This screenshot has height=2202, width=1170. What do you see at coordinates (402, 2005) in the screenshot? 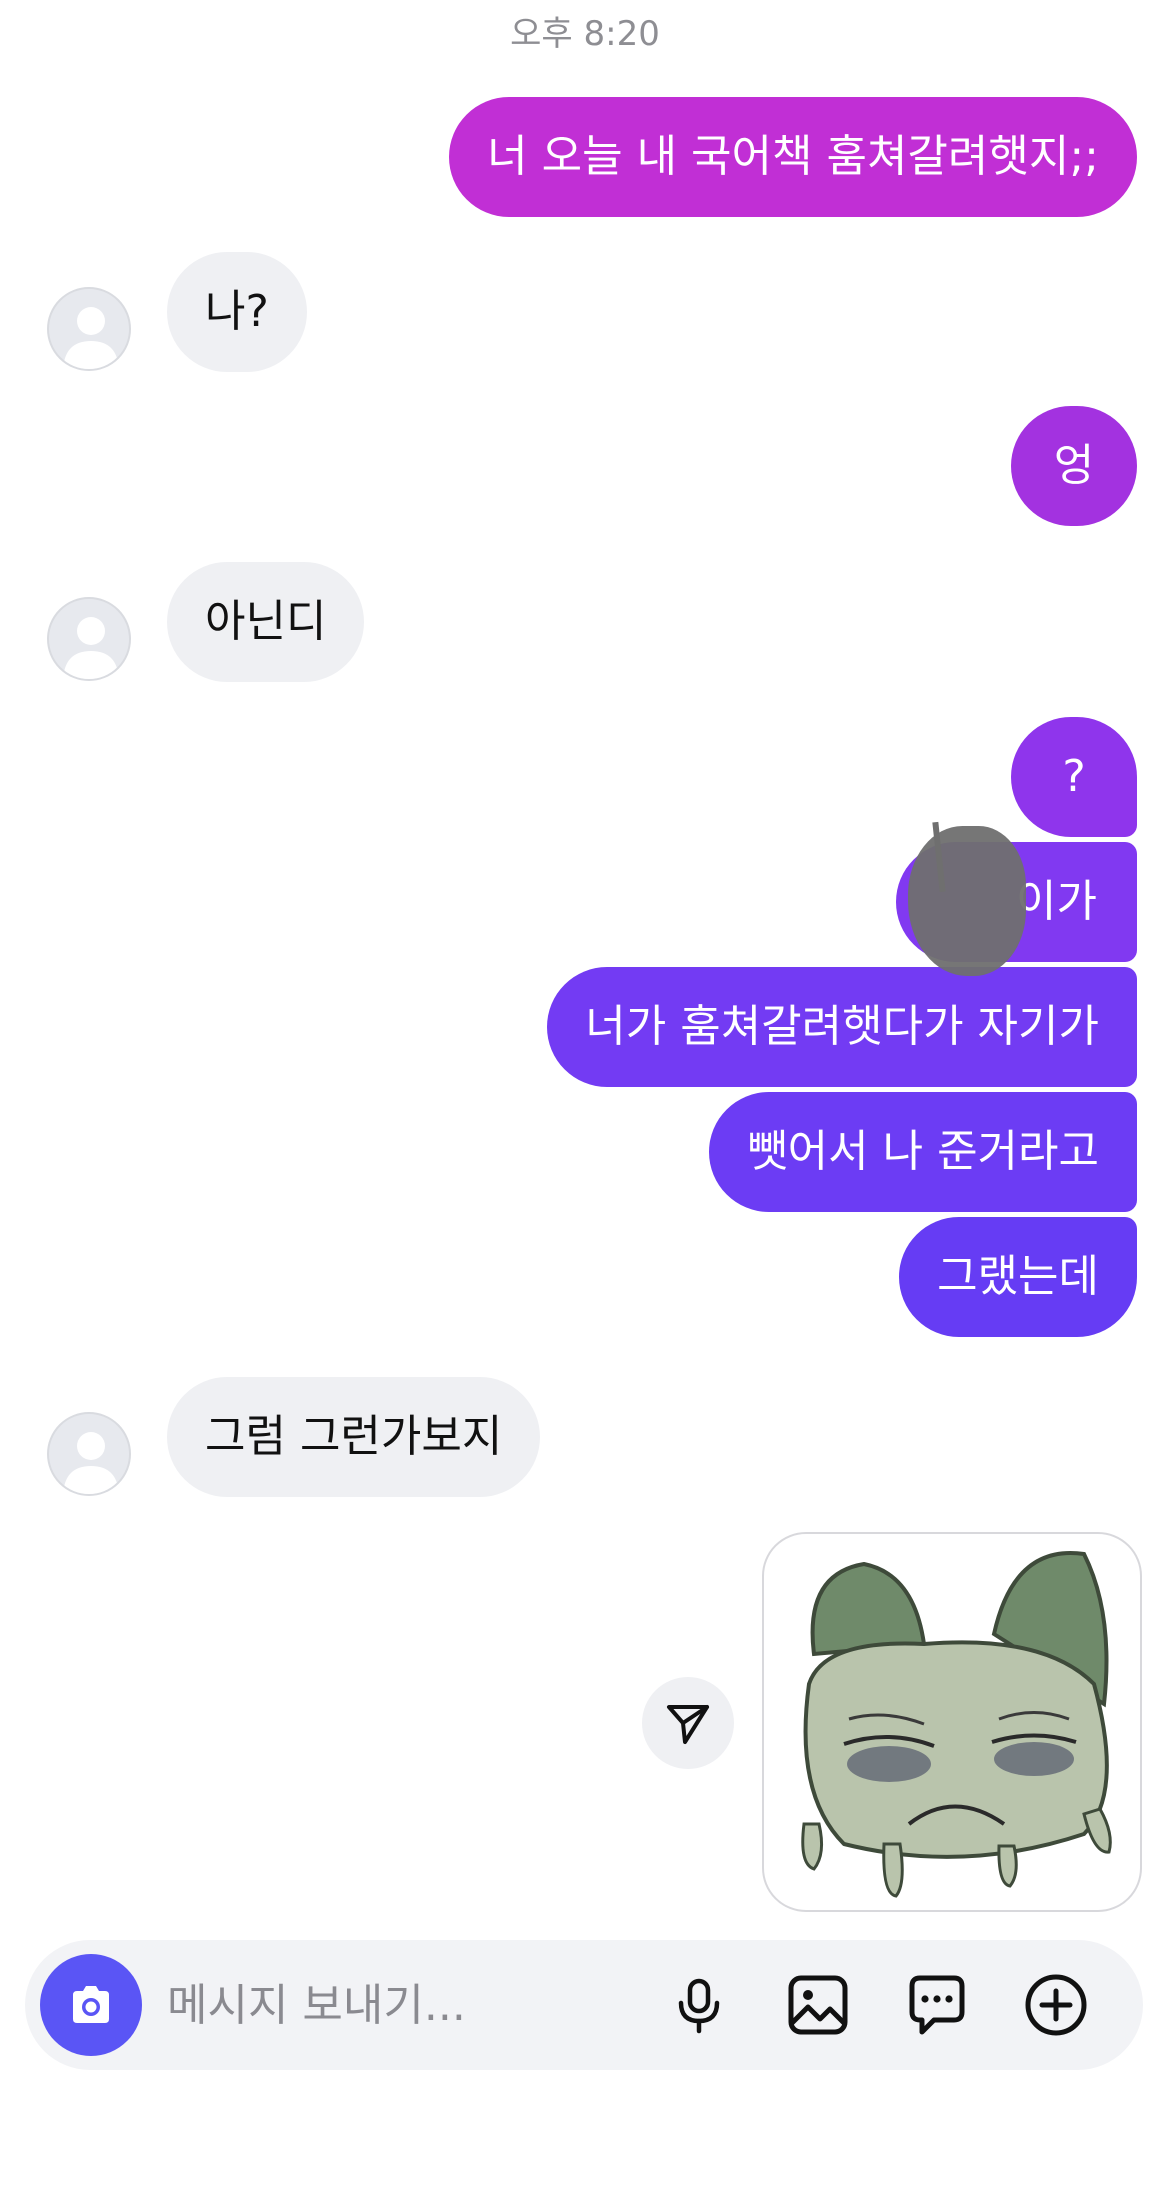
I see `message-input` at bounding box center [402, 2005].